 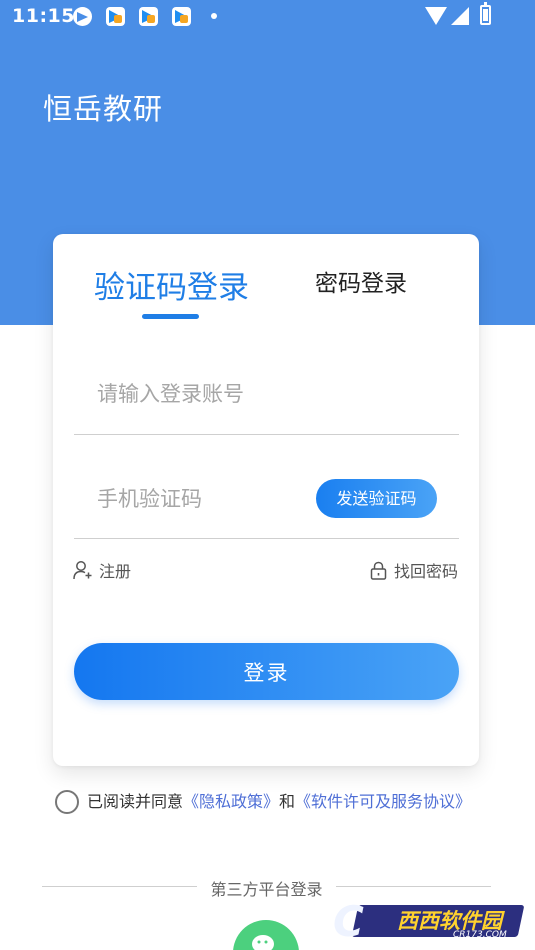 I want to click on tab-password-login: 密码登录, so click(x=361, y=281).